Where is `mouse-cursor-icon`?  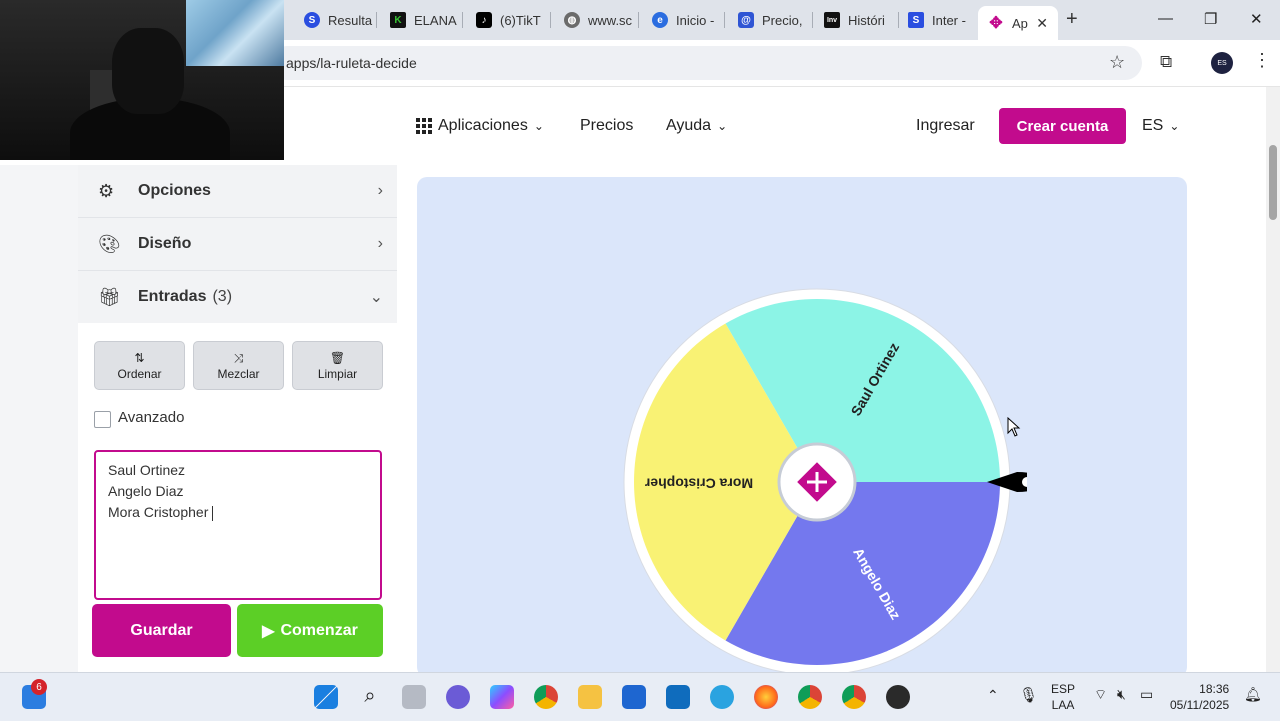
mouse-cursor-icon is located at coordinates (1014, 427).